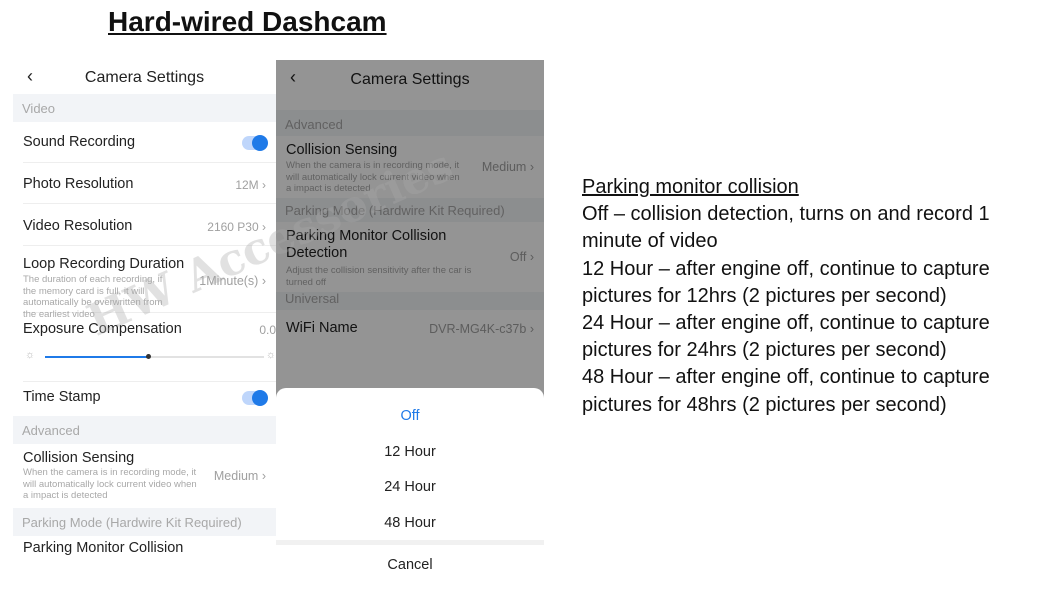 The width and height of the screenshot is (1040, 602). I want to click on video-resolution-value: 2160 P30 ›, so click(236, 227).